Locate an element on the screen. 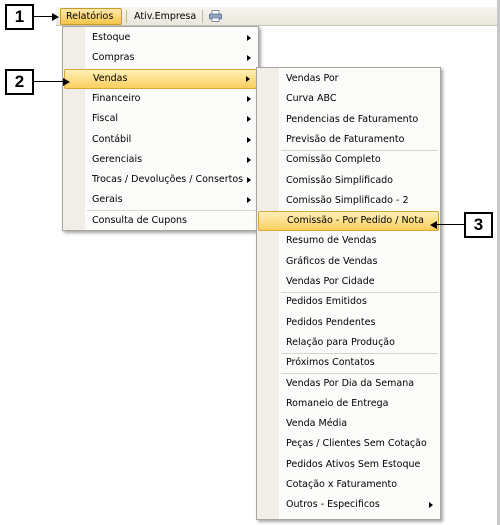  callout-1-arrow is located at coordinates (55, 17).